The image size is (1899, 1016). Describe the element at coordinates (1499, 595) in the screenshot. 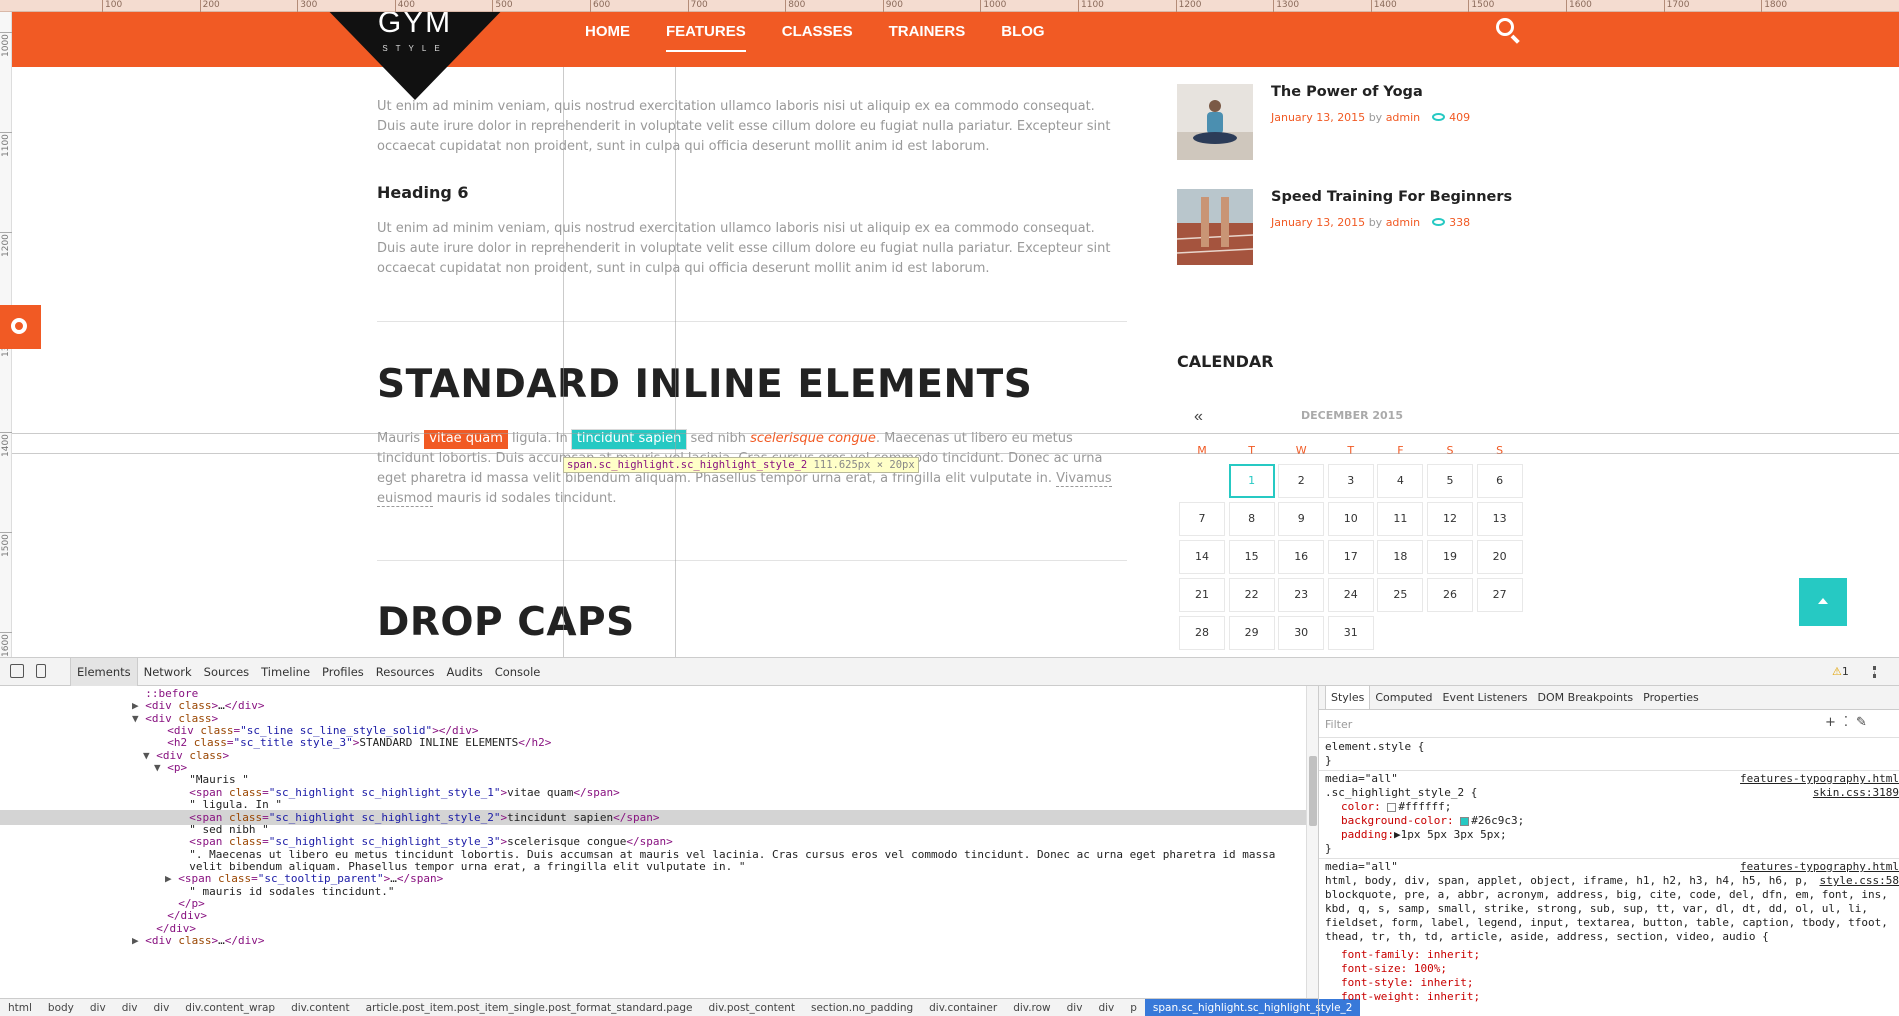

I see `calendar-day: 27` at that location.